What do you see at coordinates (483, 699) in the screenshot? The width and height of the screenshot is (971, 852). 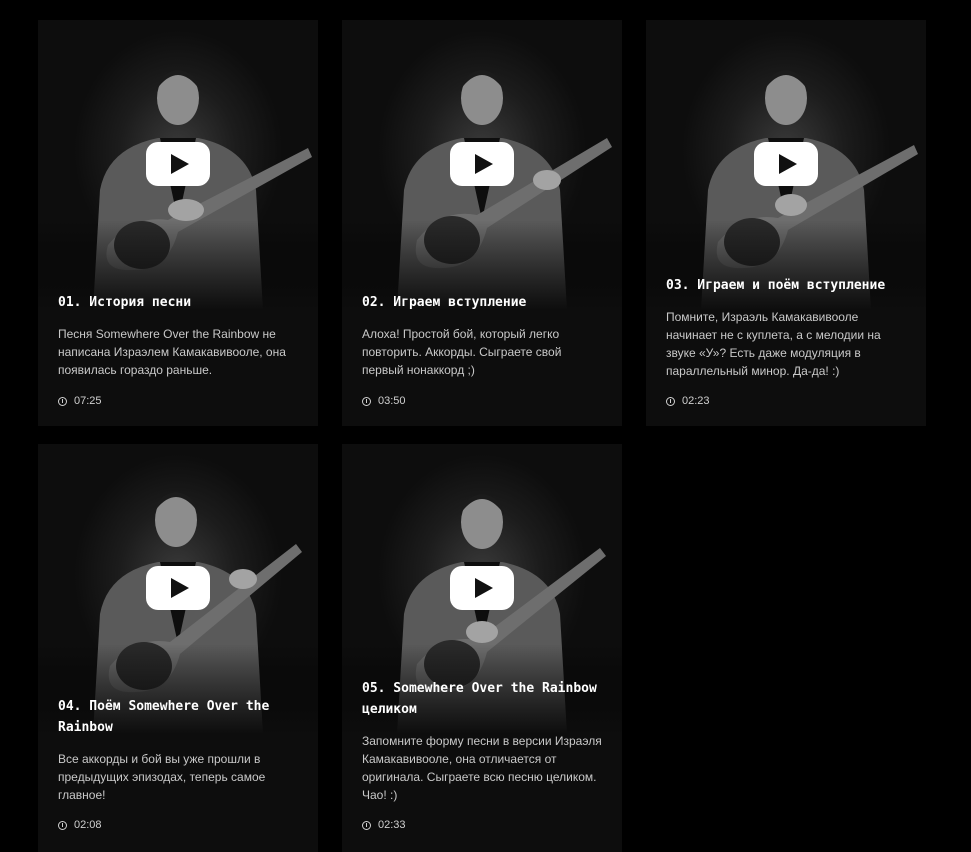 I see `lesson-title: 05. Somewhere Over the Rainbow целиком` at bounding box center [483, 699].